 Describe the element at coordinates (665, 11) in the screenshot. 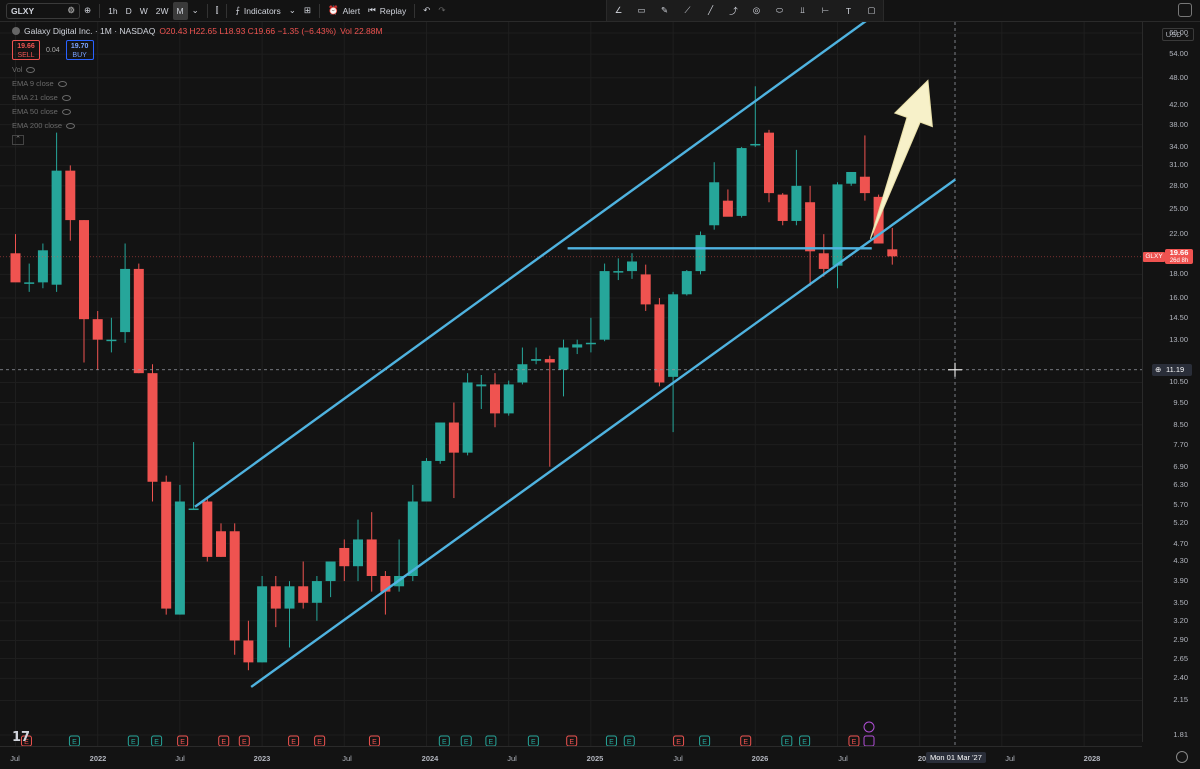

I see `brush-icon: ✎` at that location.